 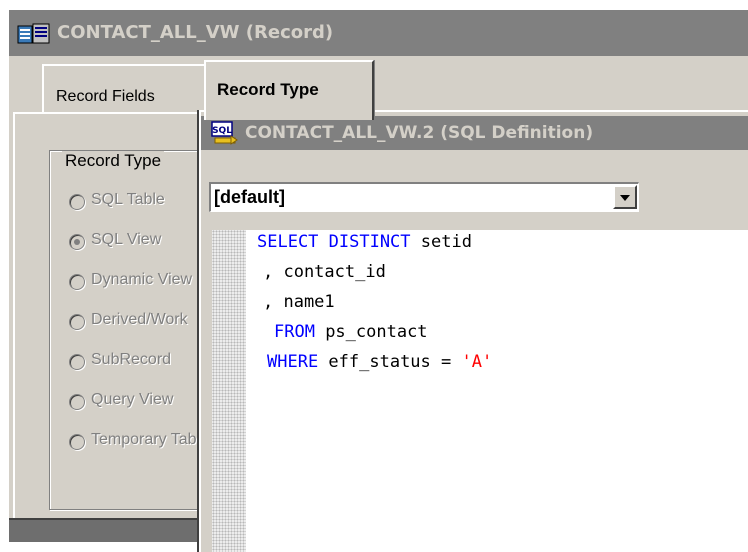 I want to click on tab-record-type-label: Record Type, so click(x=268, y=89).